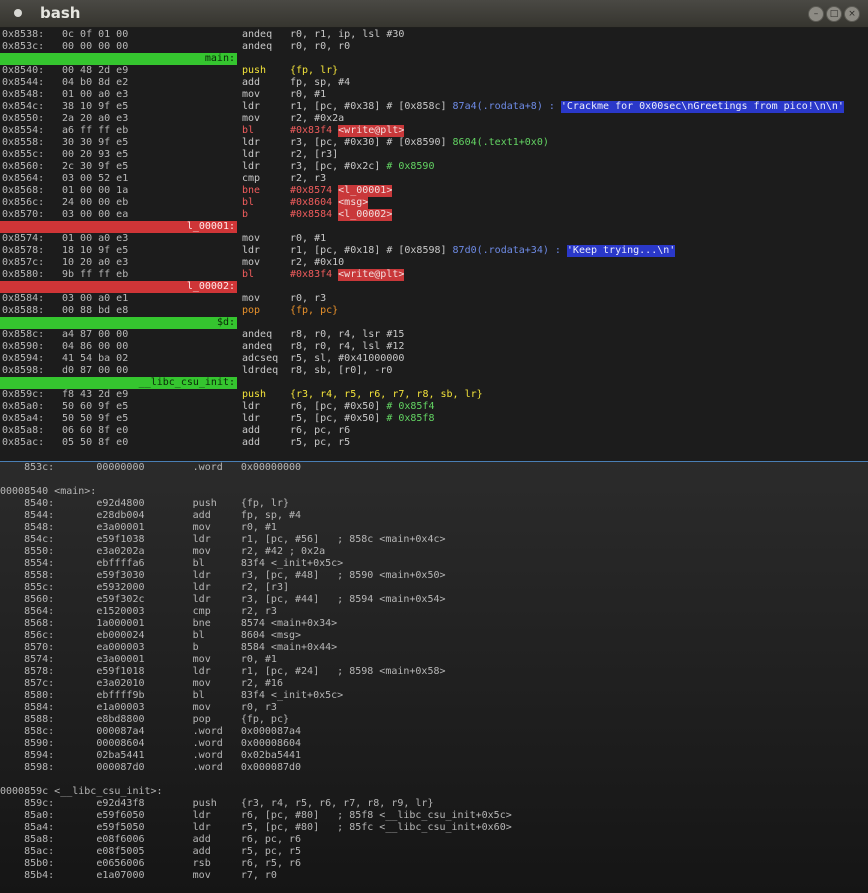  What do you see at coordinates (434, 299) in the screenshot?
I see `disasm-line: 0x8584: 03 00 a0 e1 mov r0, r3` at bounding box center [434, 299].